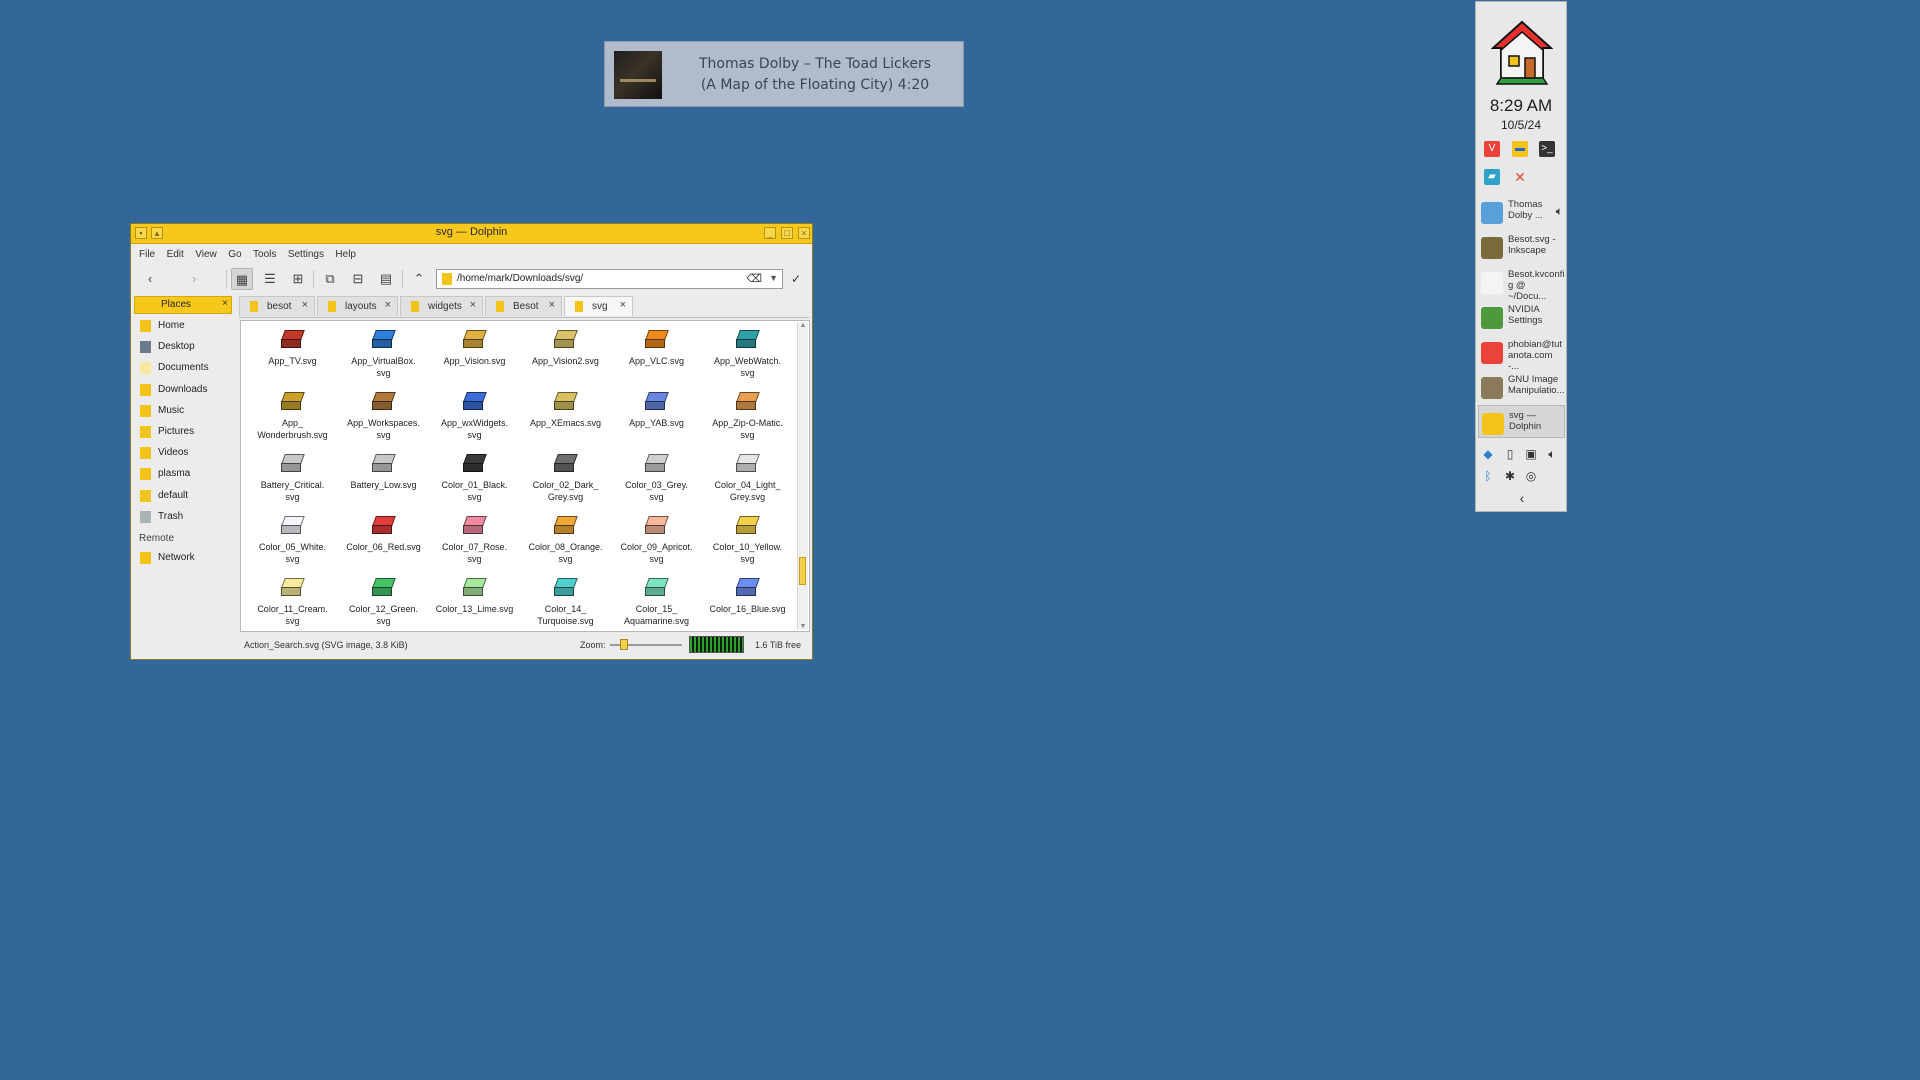 The width and height of the screenshot is (1920, 1080). Describe the element at coordinates (234, 255) in the screenshot. I see `menu-go: Go` at that location.